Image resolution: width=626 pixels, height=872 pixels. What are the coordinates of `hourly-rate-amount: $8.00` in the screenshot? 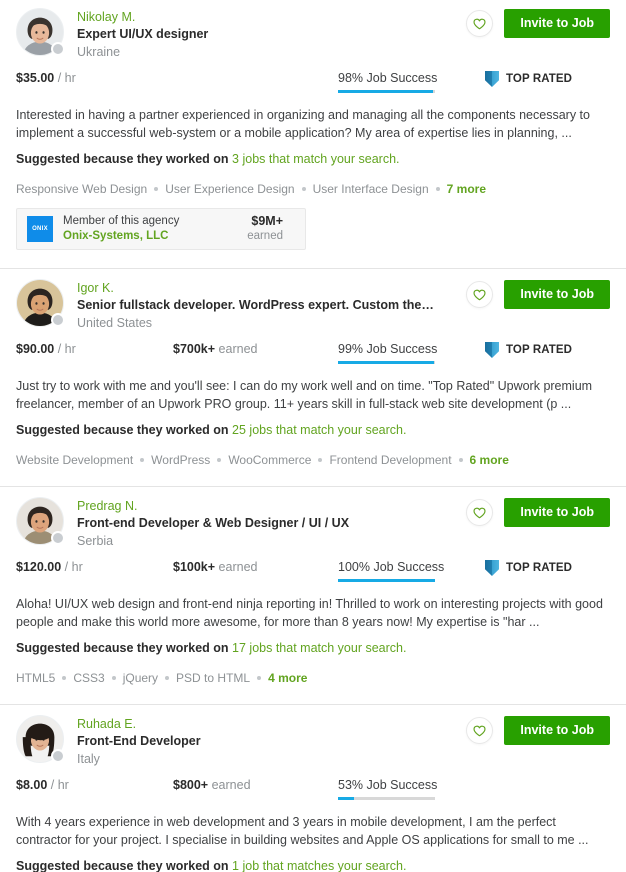 It's located at (32, 785).